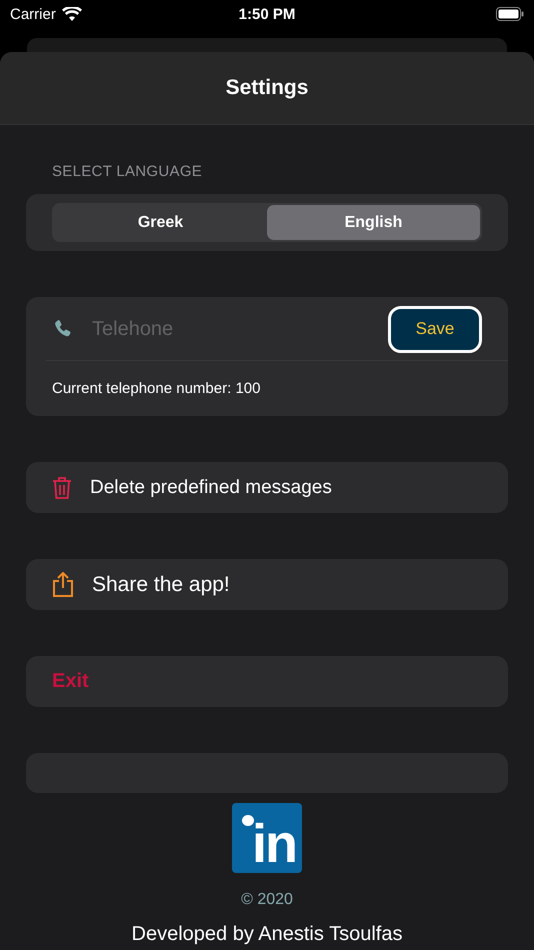  I want to click on developer-text: Developed by Anestis Tsoulfas, so click(267, 934).